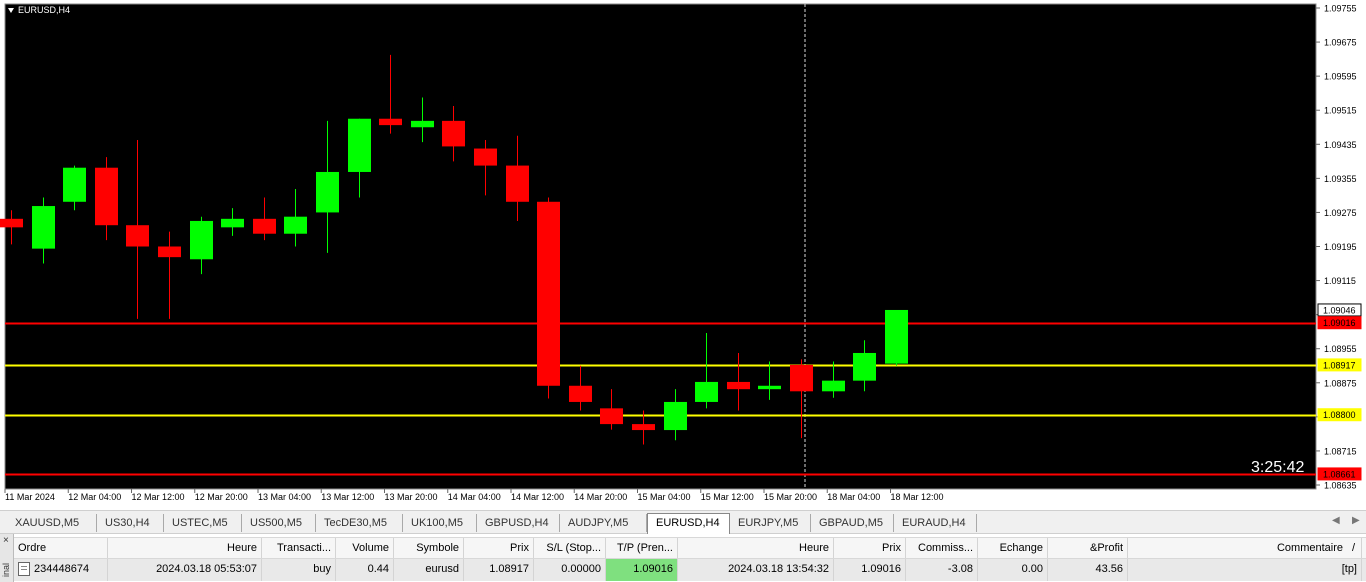 The image size is (1366, 582). I want to click on chart-tab: EURJPY,M5, so click(770, 523).